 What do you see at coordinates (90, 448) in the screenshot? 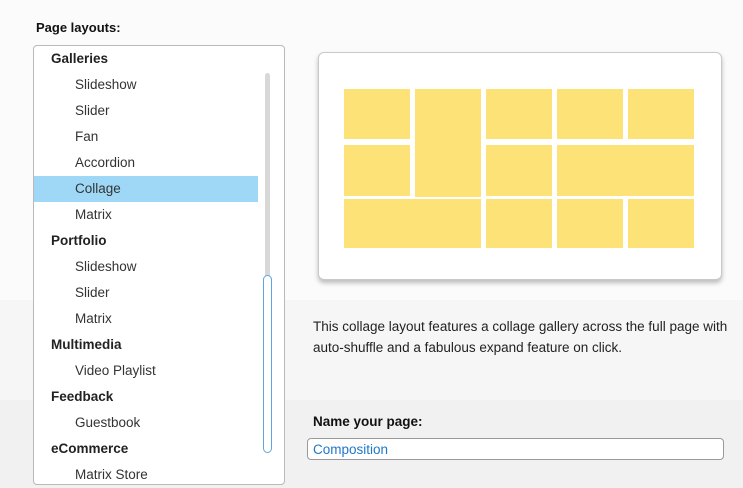
I see `layout-group-header: eCommerce` at bounding box center [90, 448].